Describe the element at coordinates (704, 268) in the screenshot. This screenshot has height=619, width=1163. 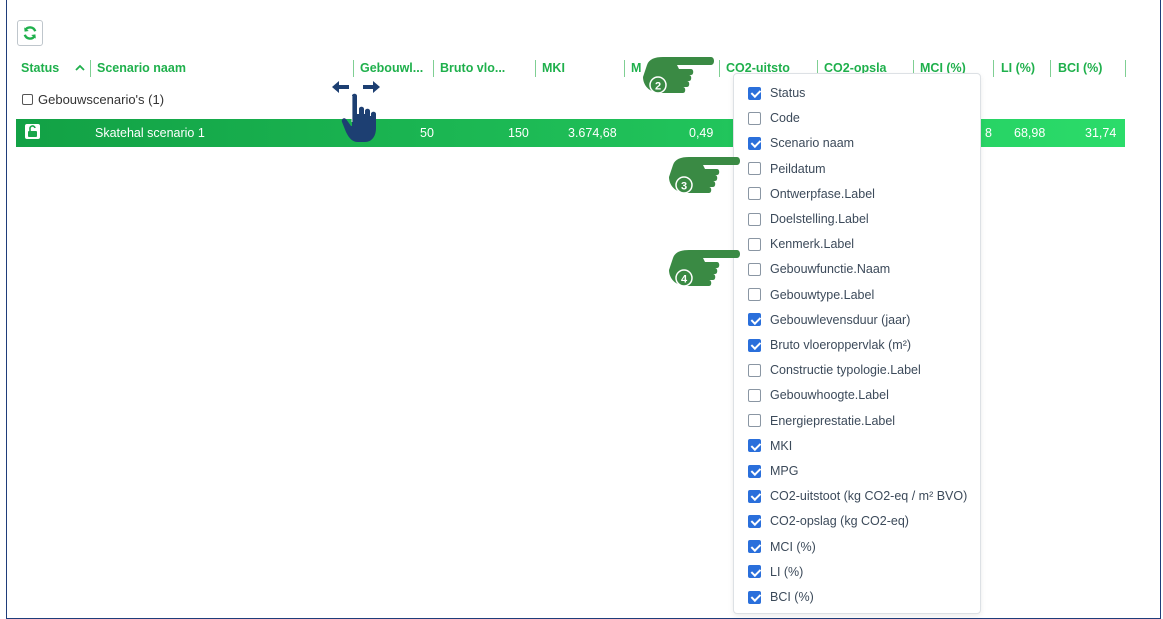
I see `pointing-hand-icon: 4` at that location.